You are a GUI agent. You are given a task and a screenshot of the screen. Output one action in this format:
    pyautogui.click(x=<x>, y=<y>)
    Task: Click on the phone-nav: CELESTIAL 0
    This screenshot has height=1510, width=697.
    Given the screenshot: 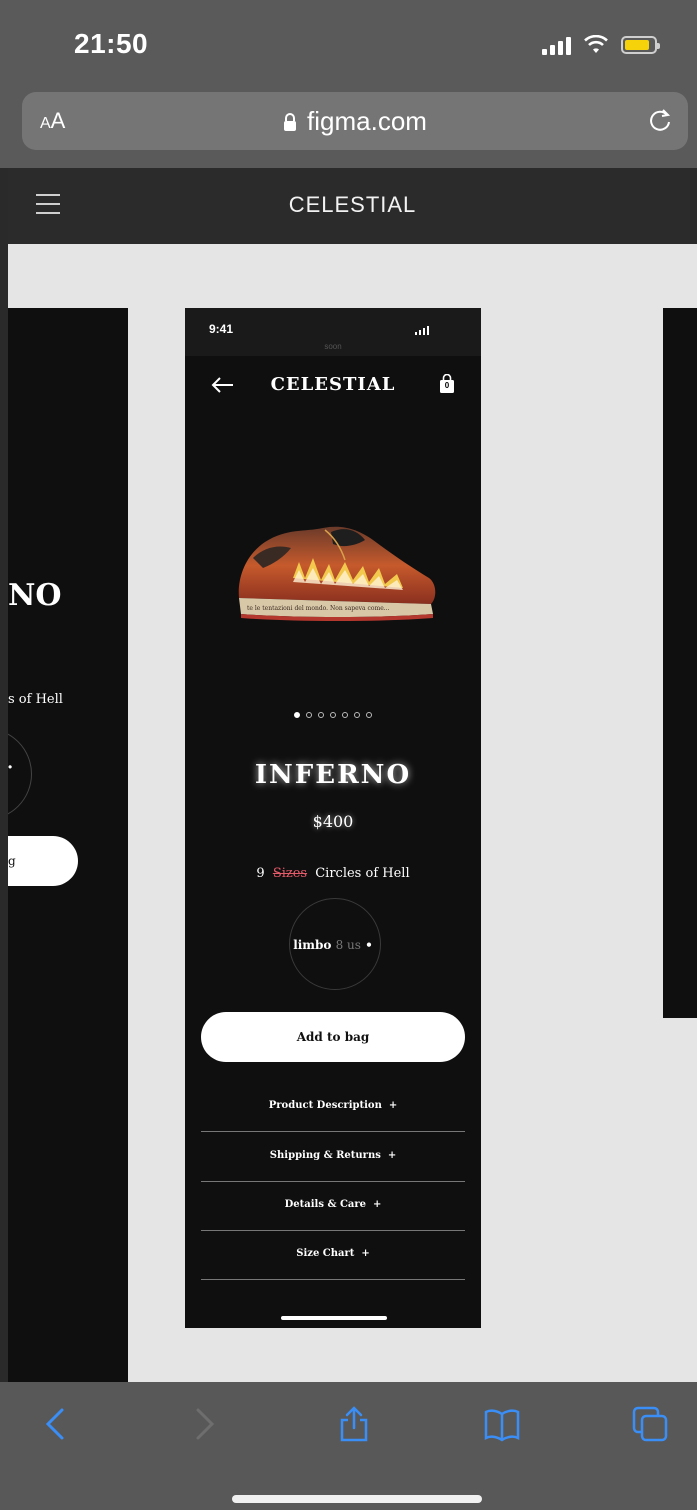 What is the action you would take?
    pyautogui.click(x=333, y=386)
    